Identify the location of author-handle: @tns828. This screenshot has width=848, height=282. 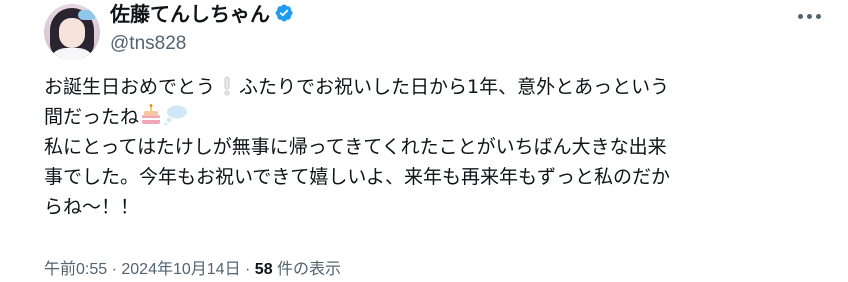
(202, 44).